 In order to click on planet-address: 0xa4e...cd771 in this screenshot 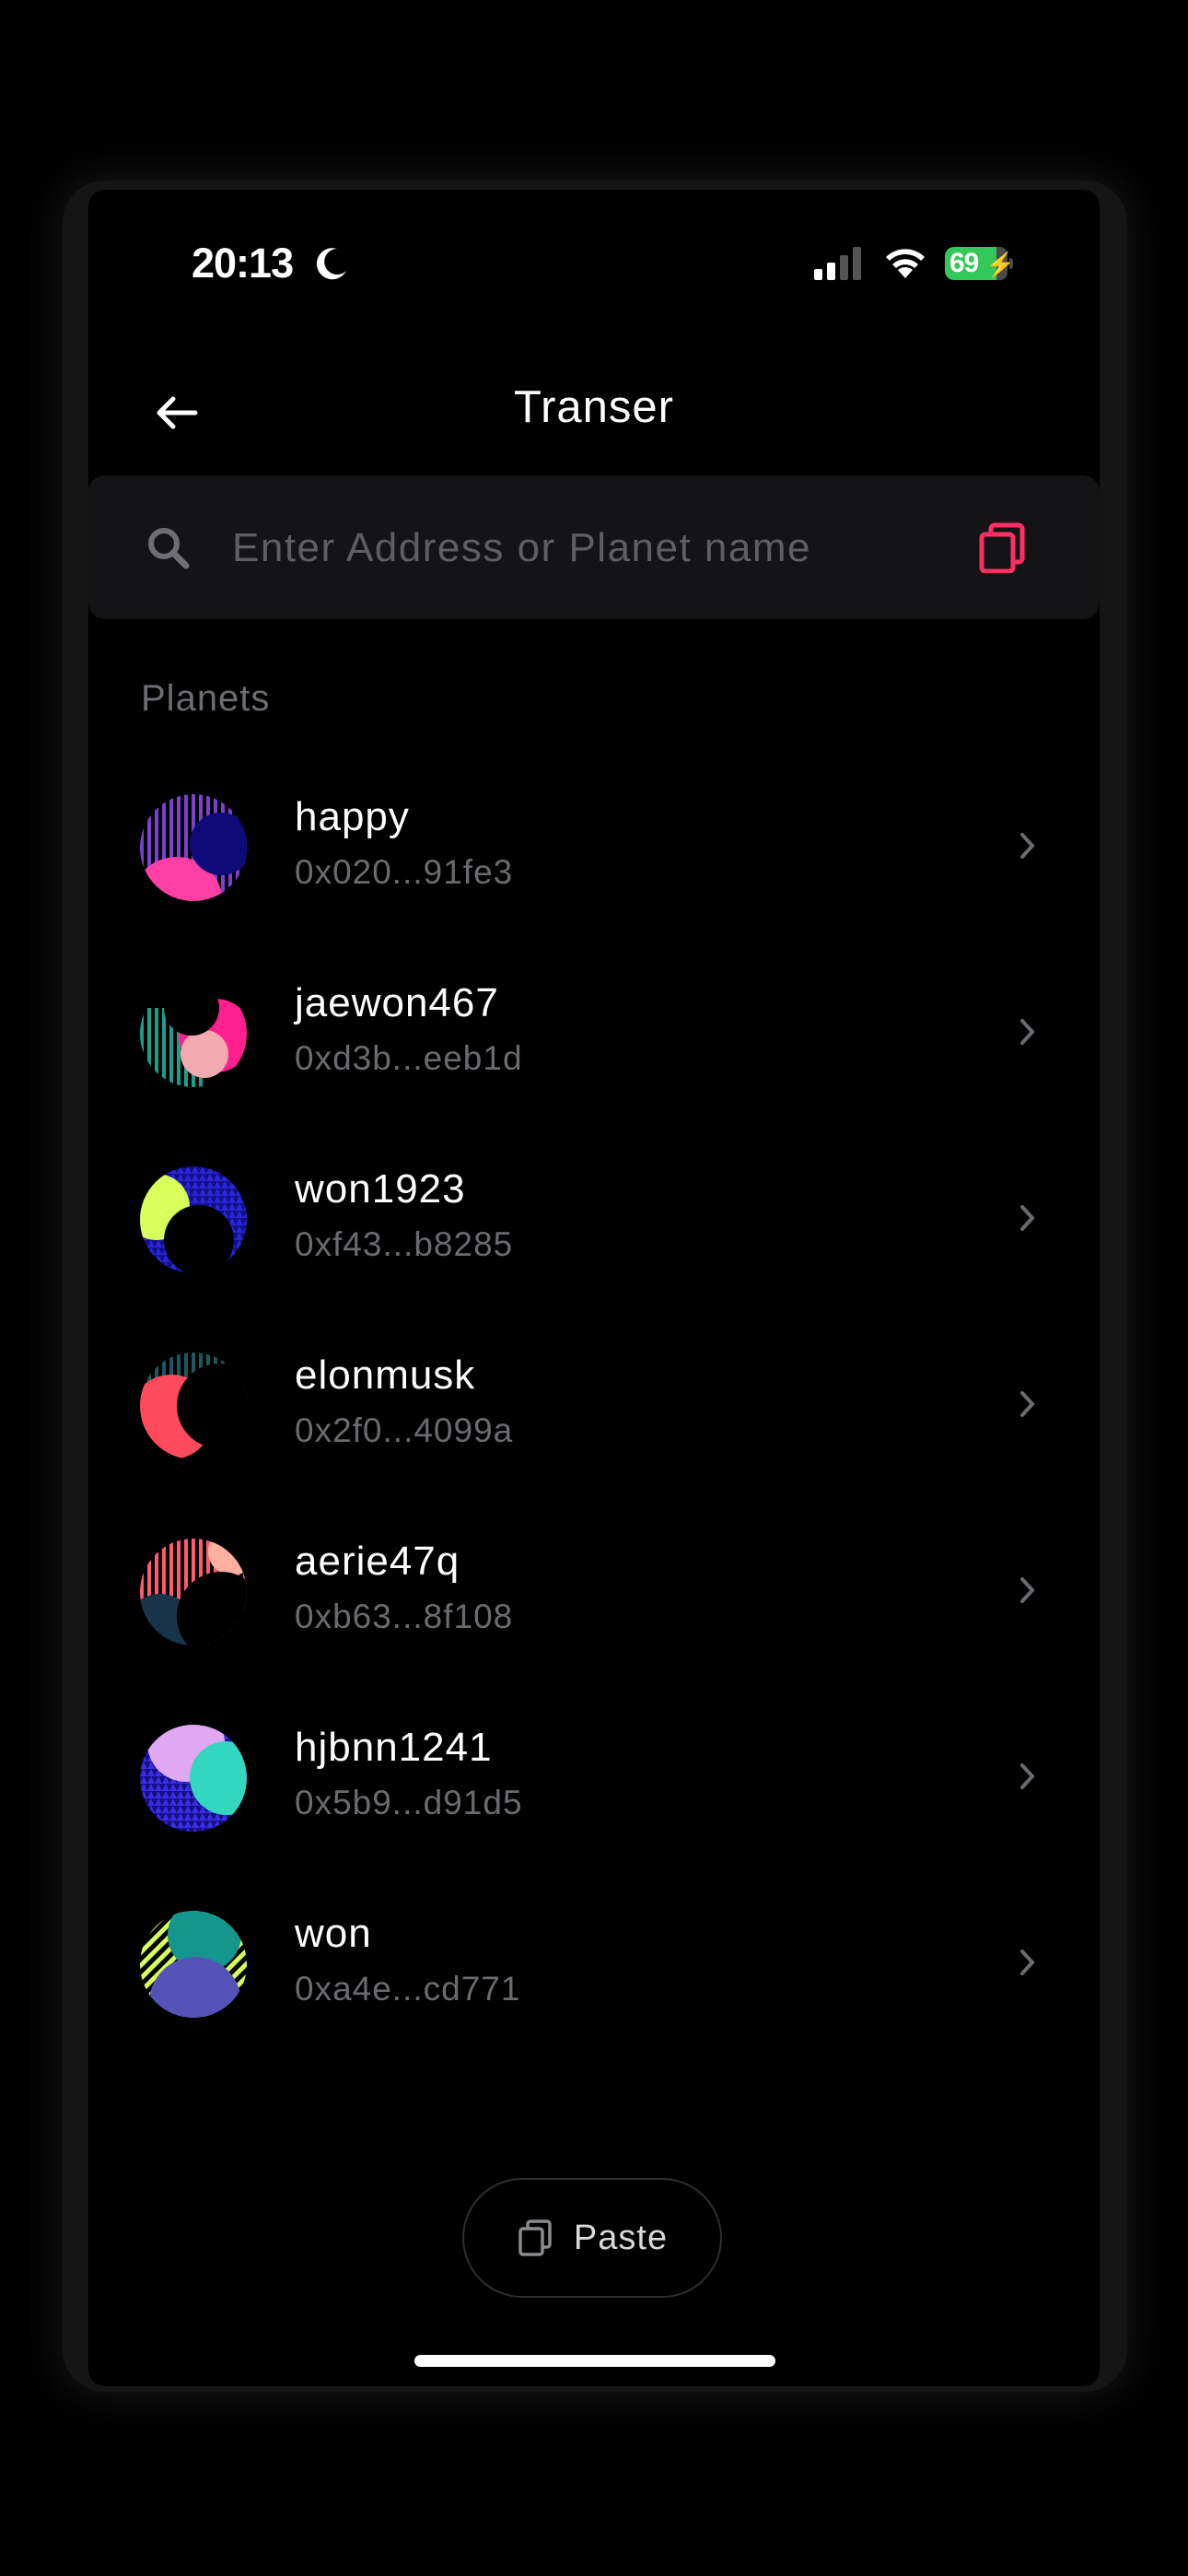, I will do `click(408, 1989)`.